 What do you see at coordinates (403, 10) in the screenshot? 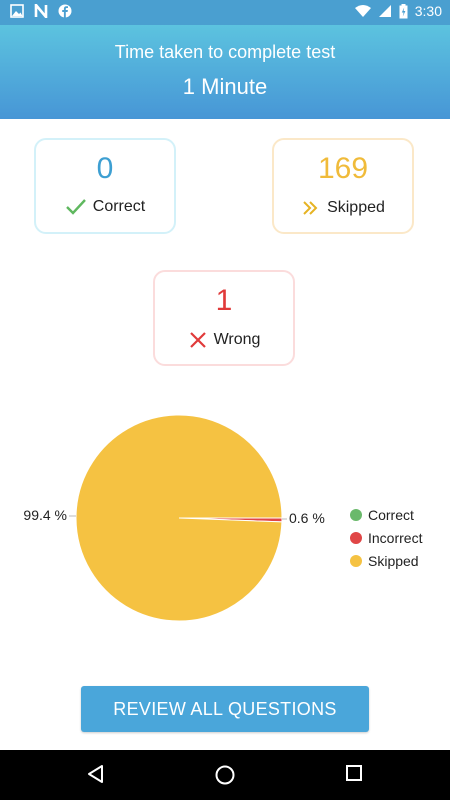
I see `battery-icon` at bounding box center [403, 10].